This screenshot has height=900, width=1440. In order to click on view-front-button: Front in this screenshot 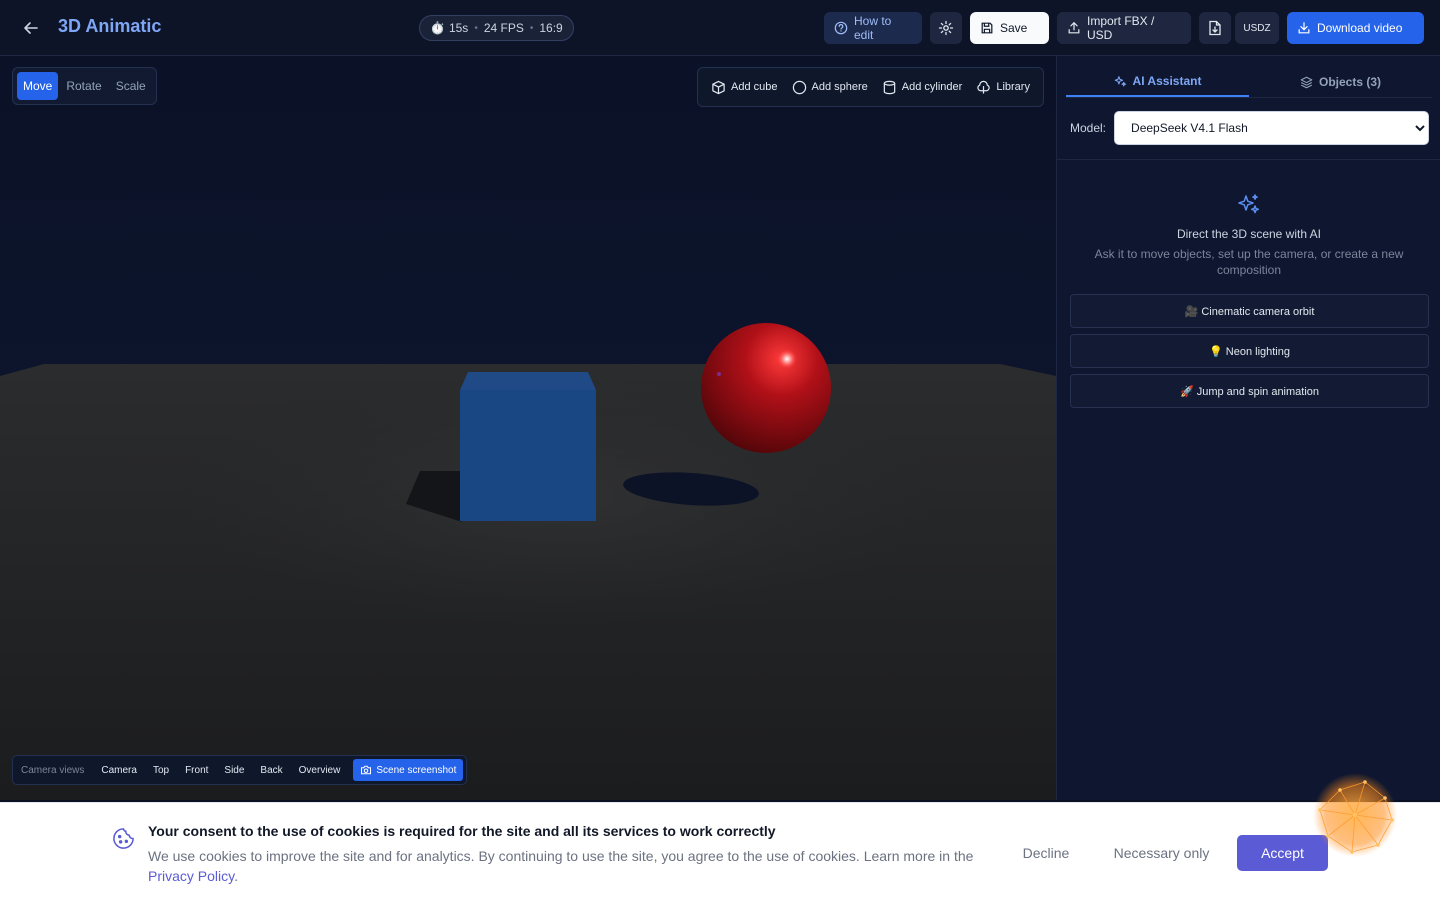, I will do `click(196, 770)`.